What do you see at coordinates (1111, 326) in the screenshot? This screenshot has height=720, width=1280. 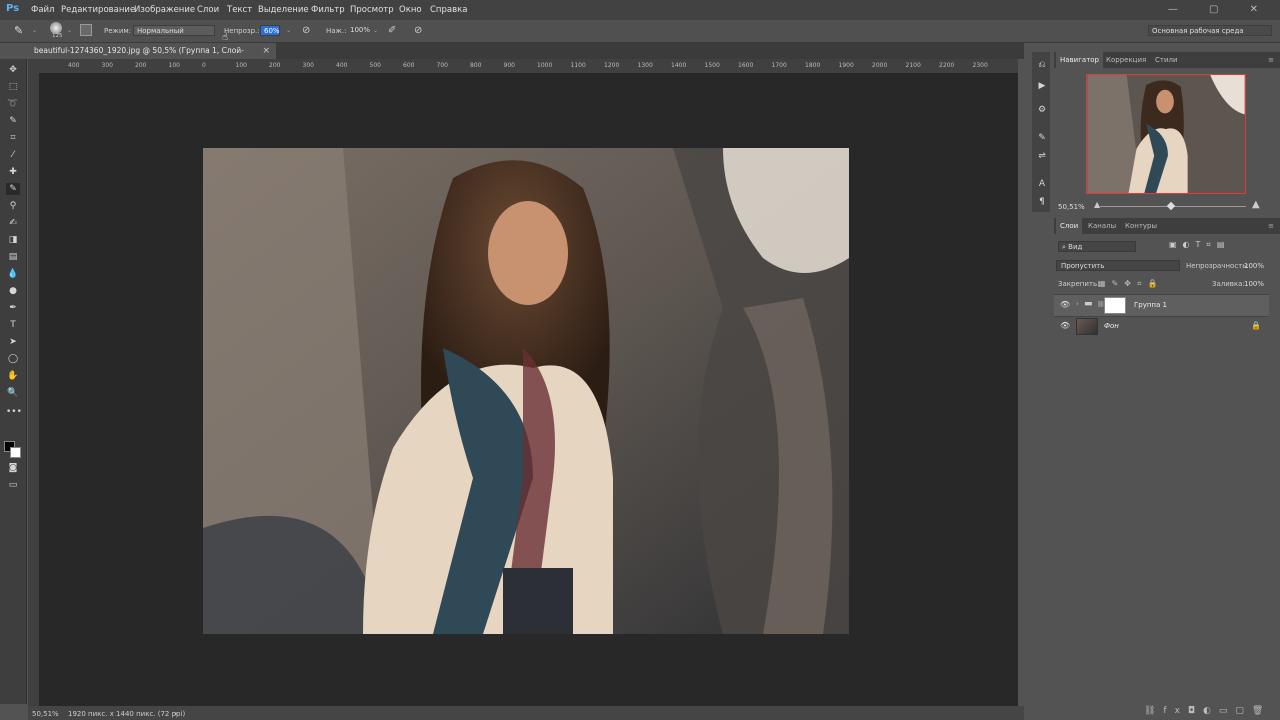 I see `layer-name: Фон` at bounding box center [1111, 326].